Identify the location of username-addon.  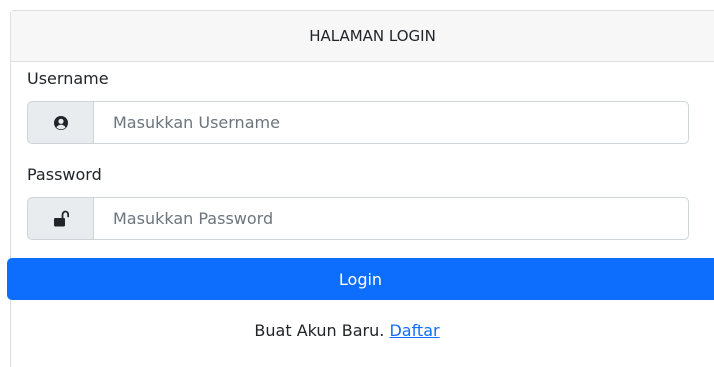
(60, 122).